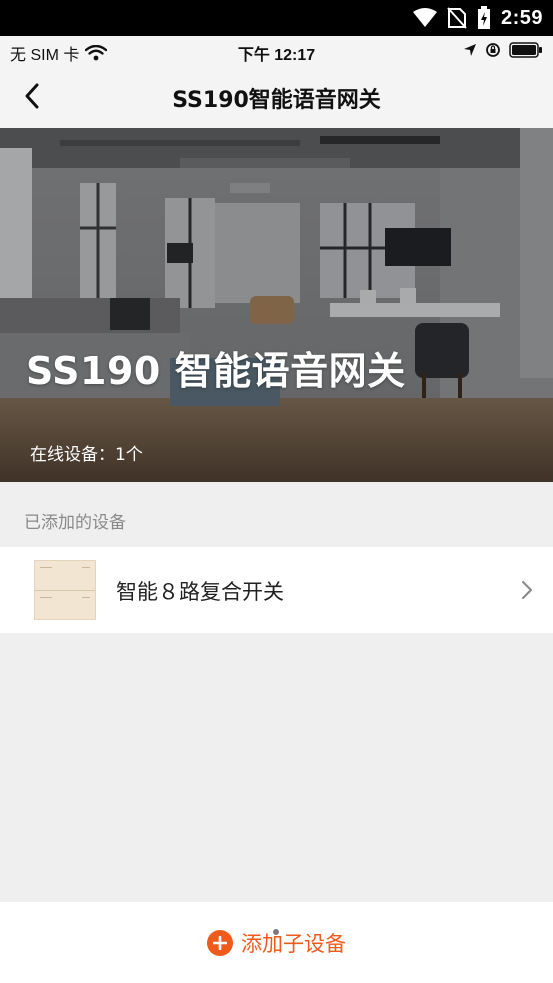  I want to click on carrier-label: 无 SIM 卡, so click(45, 55).